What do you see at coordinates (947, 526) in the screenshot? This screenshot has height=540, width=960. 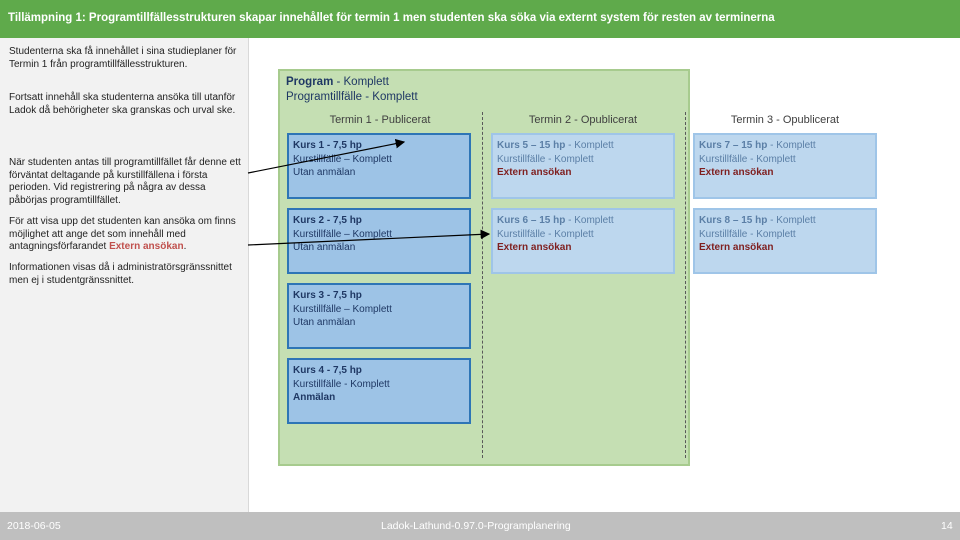 I see `footer-page-number: 14` at bounding box center [947, 526].